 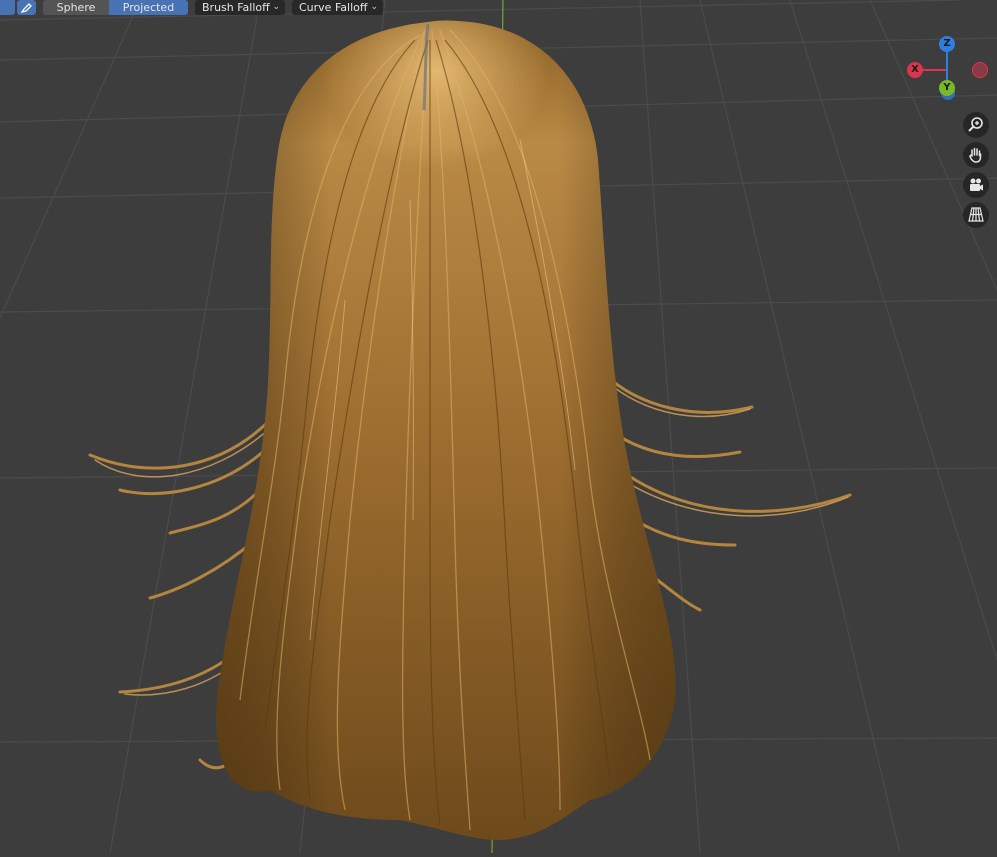 What do you see at coordinates (236, 7) in the screenshot?
I see `brush-falloff-label: Brush Falloff` at bounding box center [236, 7].